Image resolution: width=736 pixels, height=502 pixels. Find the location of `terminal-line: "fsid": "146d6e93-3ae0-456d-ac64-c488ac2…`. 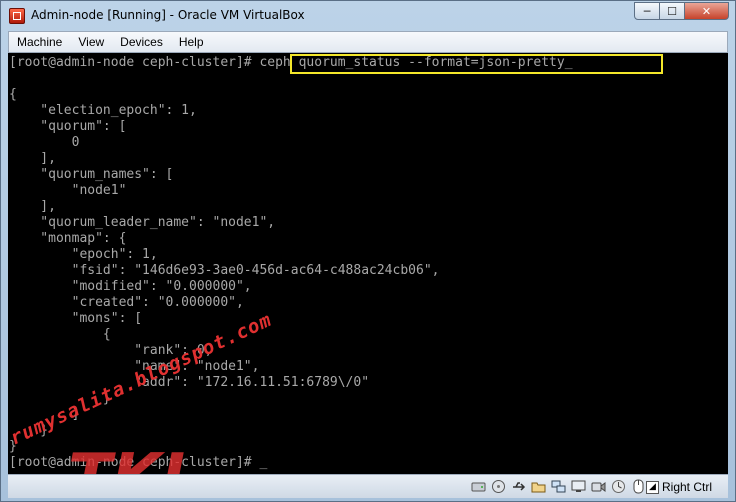

terminal-line: "fsid": "146d6e93-3ae0-456d-ac64-c488ac2… is located at coordinates (224, 270).